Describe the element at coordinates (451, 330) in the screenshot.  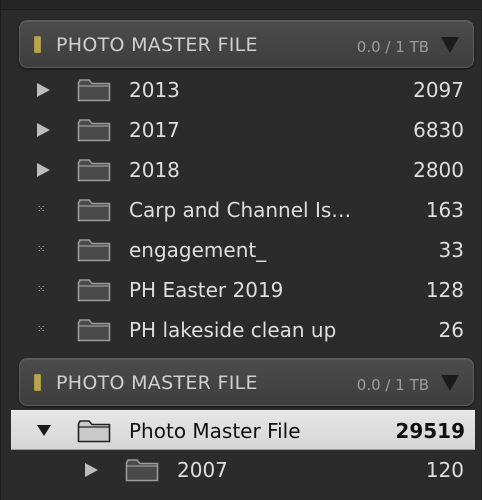
I see `folder-photo-count: 26` at that location.